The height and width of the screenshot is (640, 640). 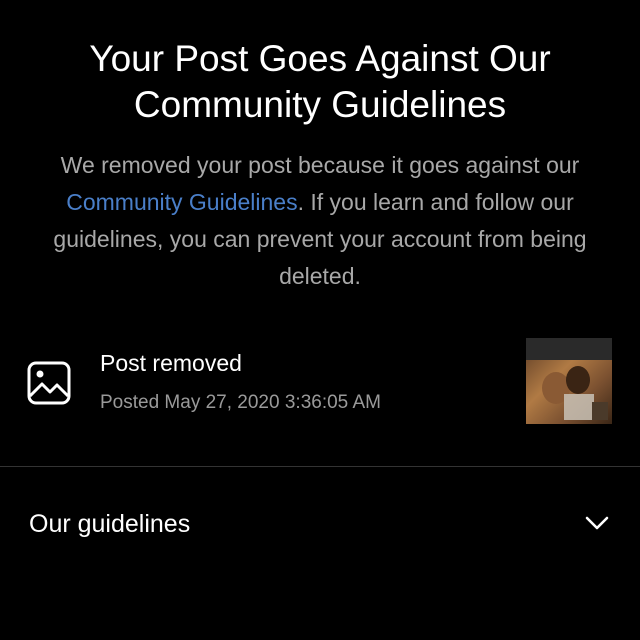 I want to click on post-thumbnail, so click(x=569, y=381).